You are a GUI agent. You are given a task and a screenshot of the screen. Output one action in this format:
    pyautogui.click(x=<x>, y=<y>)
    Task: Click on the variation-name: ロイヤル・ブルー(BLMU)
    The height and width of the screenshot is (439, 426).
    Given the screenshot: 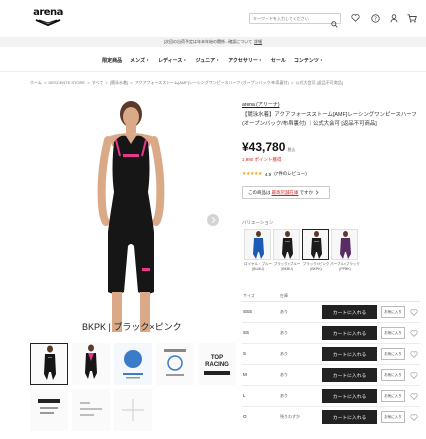 What is the action you would take?
    pyautogui.click(x=258, y=266)
    